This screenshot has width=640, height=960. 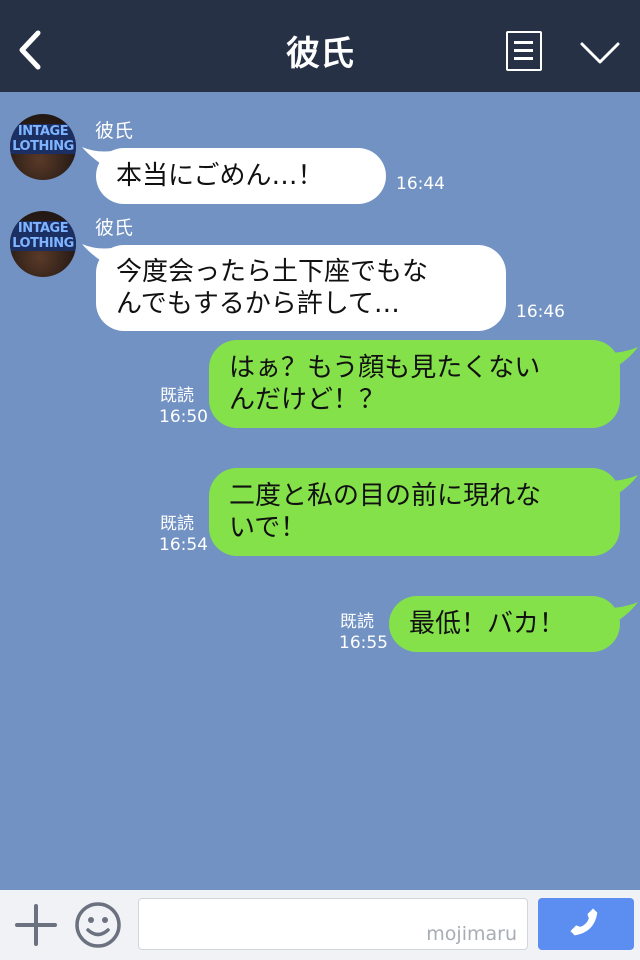 What do you see at coordinates (414, 384) in the screenshot?
I see `message-bubble: はぁ？もう顔も見たくない んだけど！？` at bounding box center [414, 384].